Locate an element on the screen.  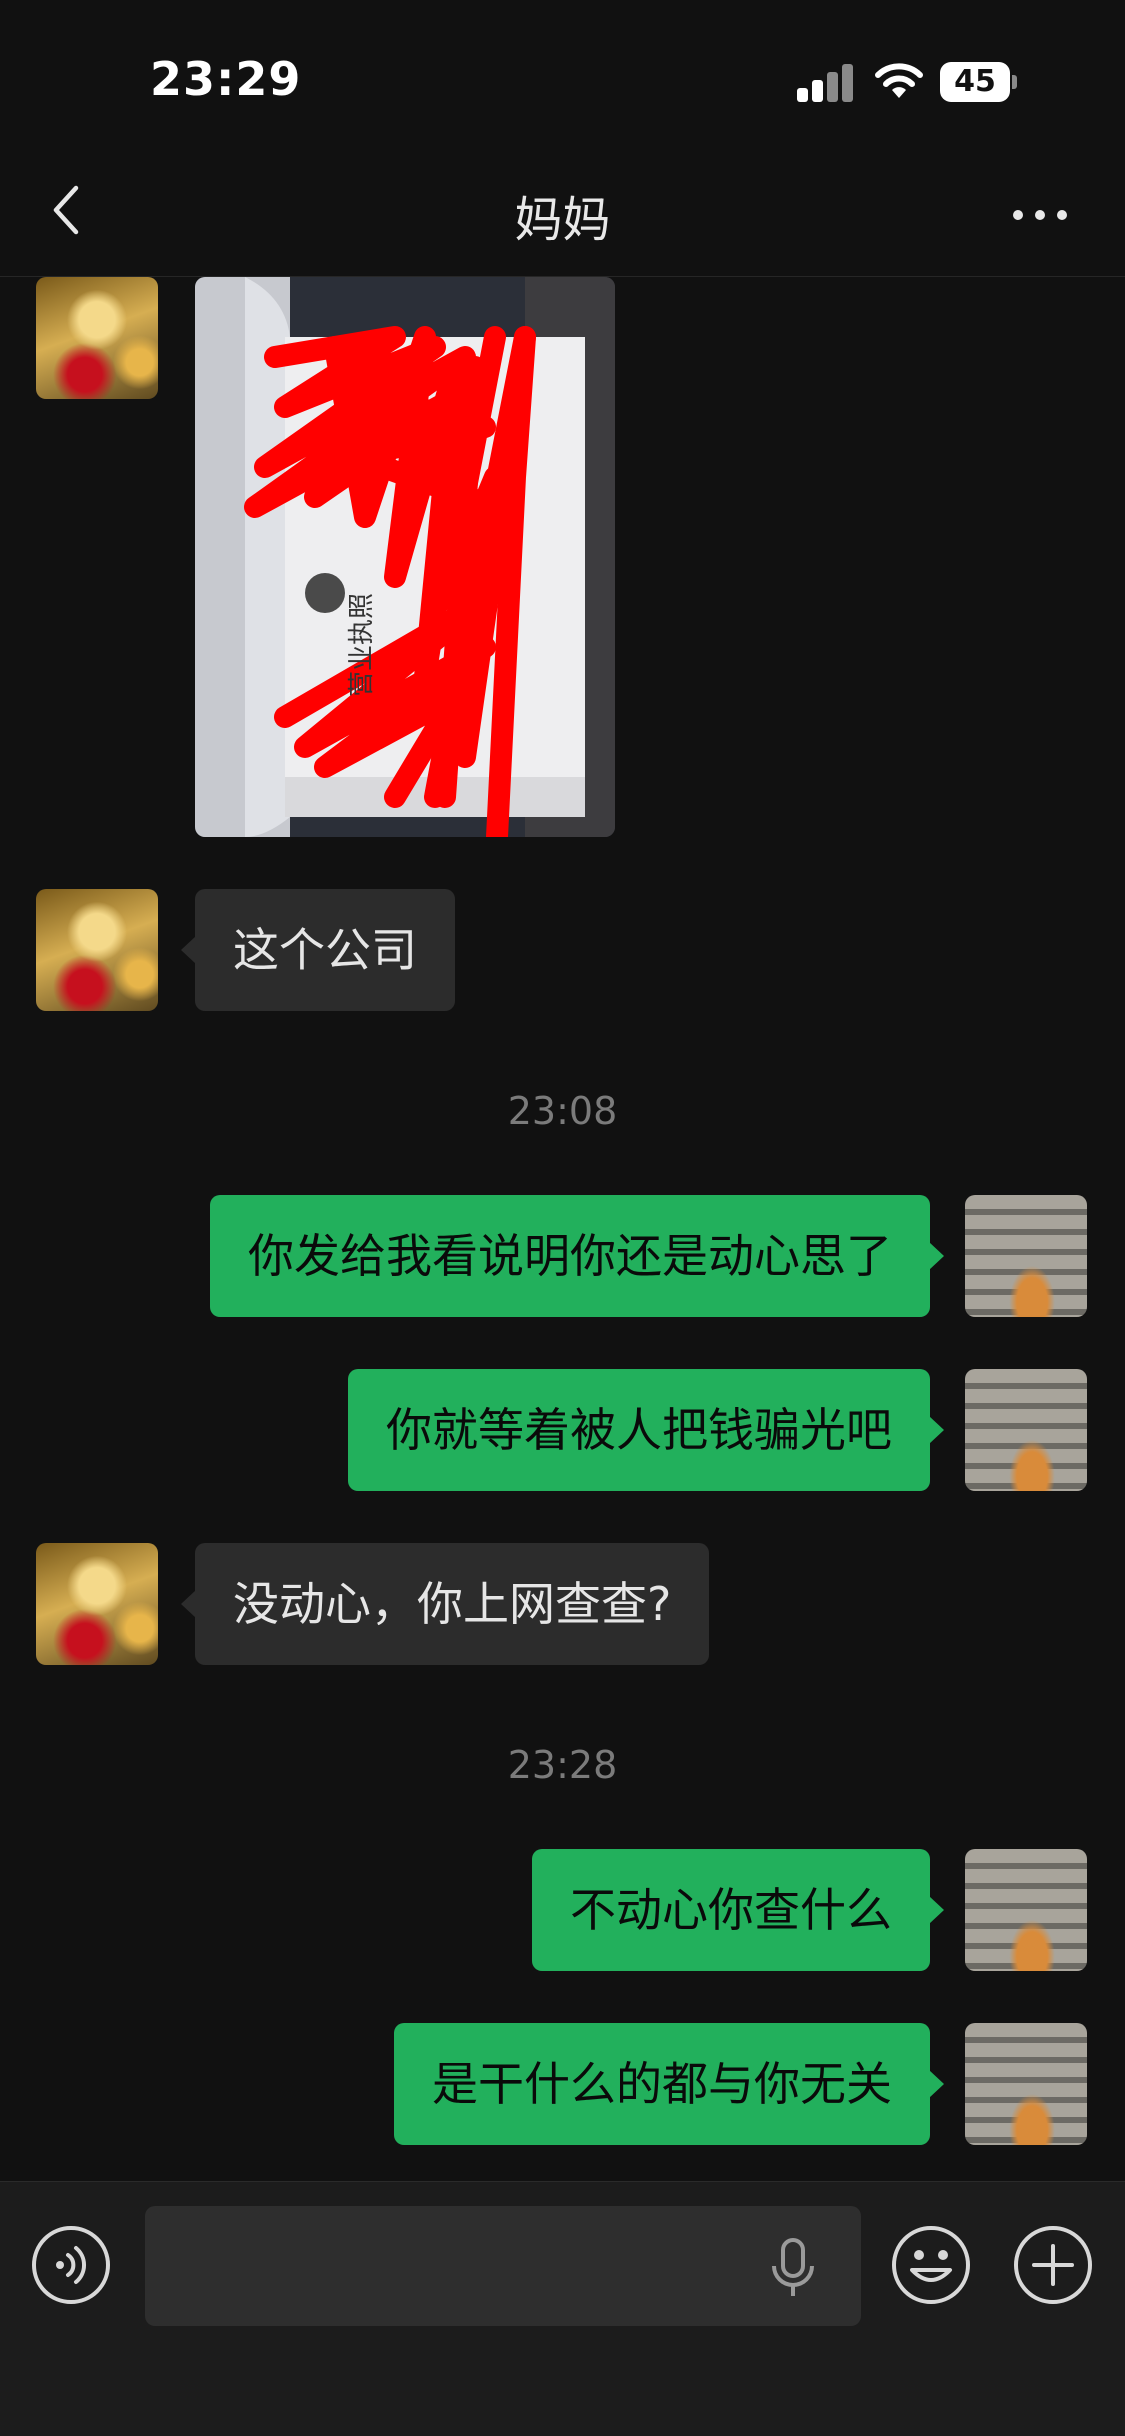
input-bar is located at coordinates (562, 2308).